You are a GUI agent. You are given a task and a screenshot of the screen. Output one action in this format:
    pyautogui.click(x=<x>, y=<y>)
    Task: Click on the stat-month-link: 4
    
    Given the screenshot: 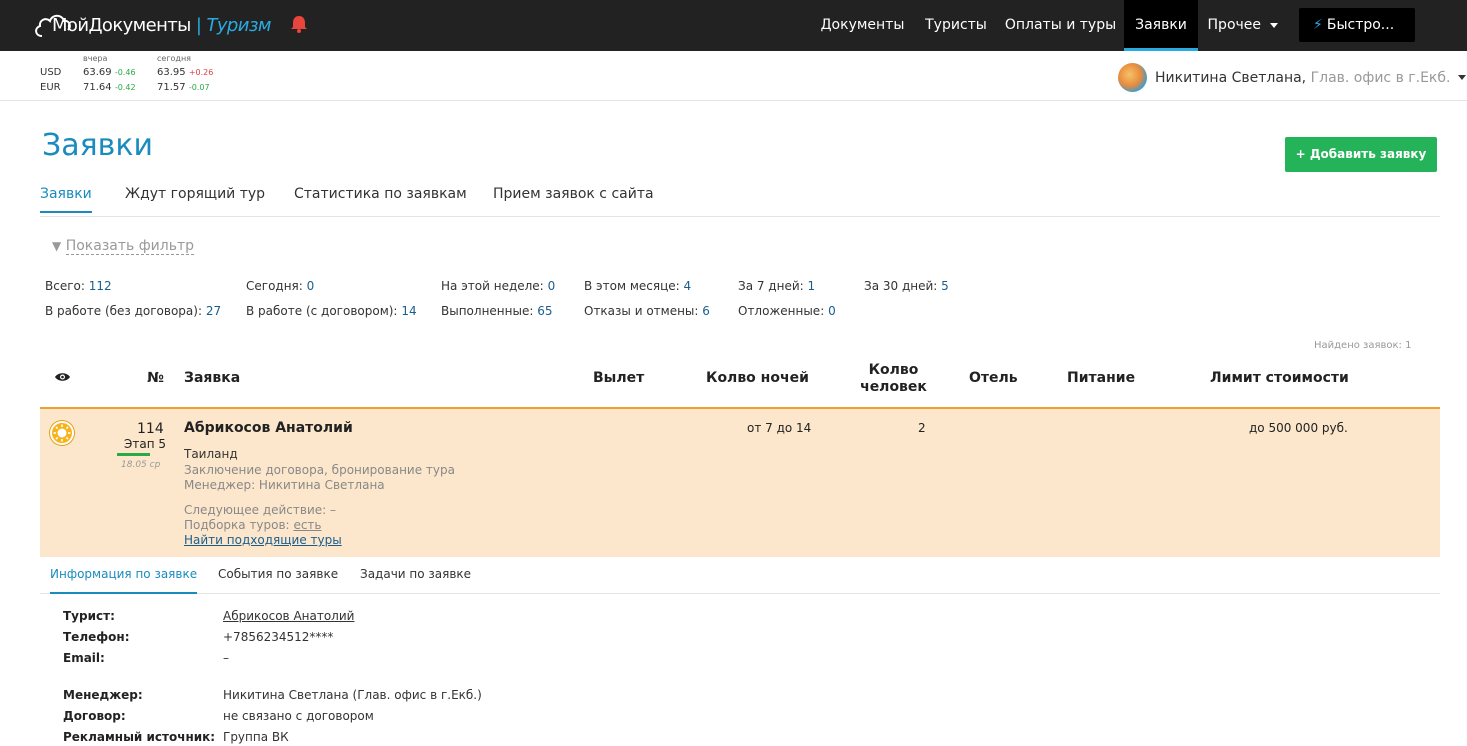 What is the action you would take?
    pyautogui.click(x=688, y=286)
    